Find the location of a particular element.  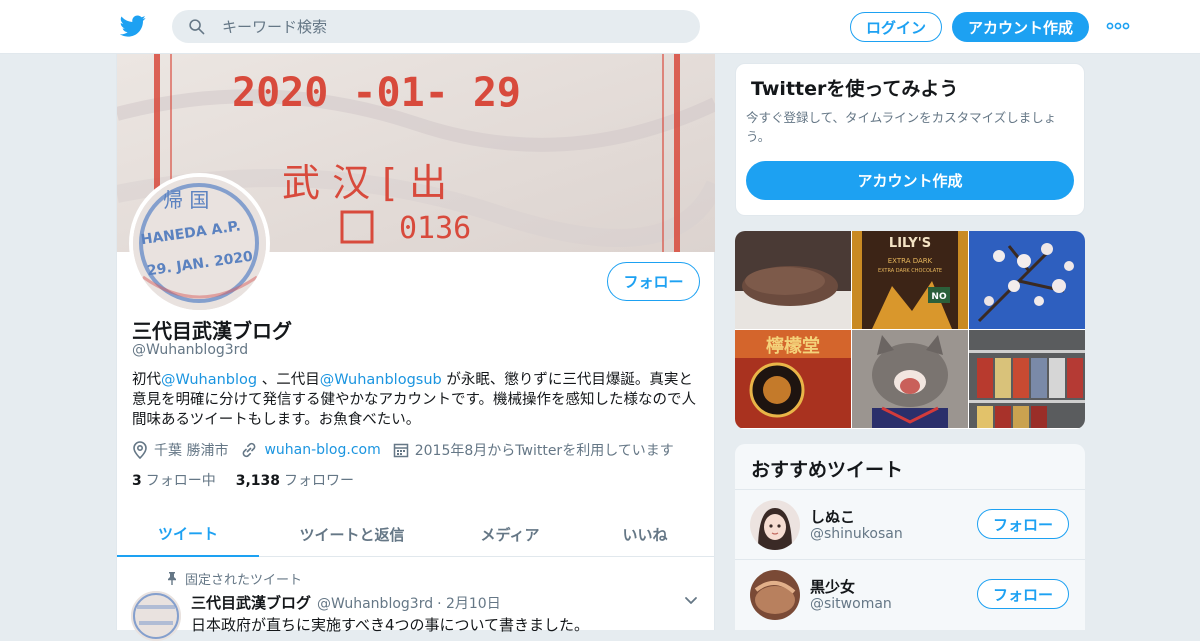

bio-text-1: 初代 is located at coordinates (146, 380).